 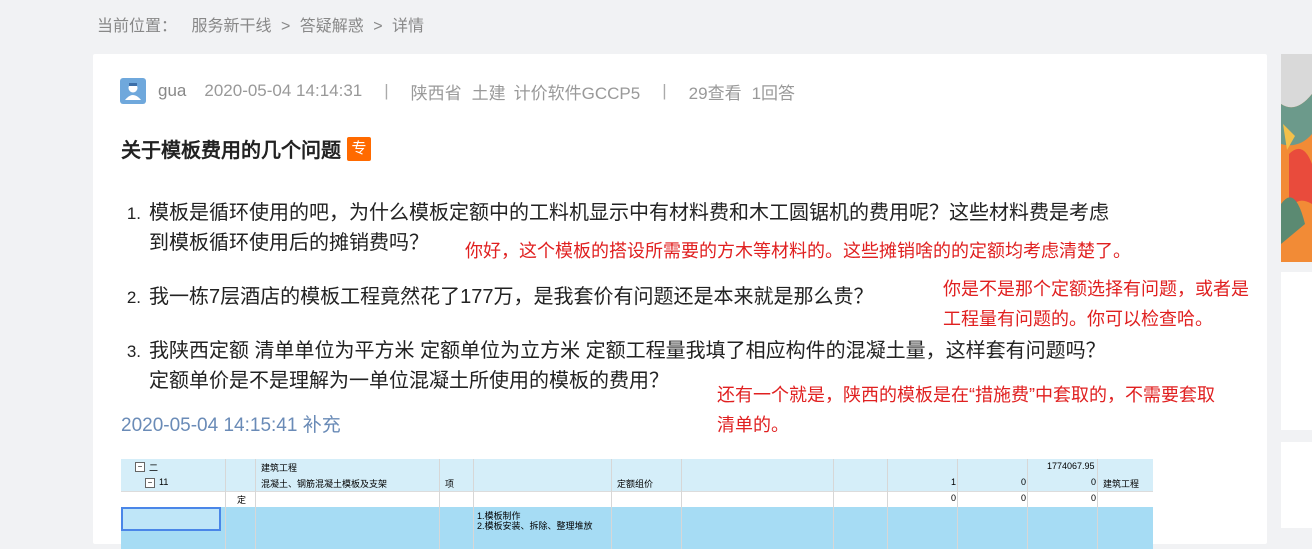 What do you see at coordinates (637, 528) in the screenshot?
I see `sheet-row: 1.模板制作 2.模板安装、拆除、整理堆放` at bounding box center [637, 528].